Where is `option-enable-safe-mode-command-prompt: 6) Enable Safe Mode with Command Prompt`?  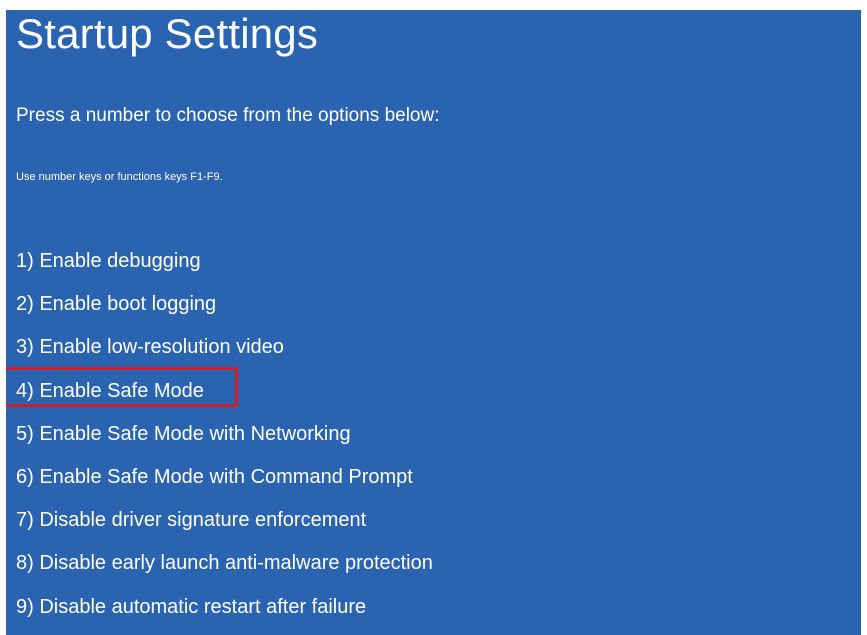 option-enable-safe-mode-command-prompt: 6) Enable Safe Mode with Command Prompt is located at coordinates (224, 486).